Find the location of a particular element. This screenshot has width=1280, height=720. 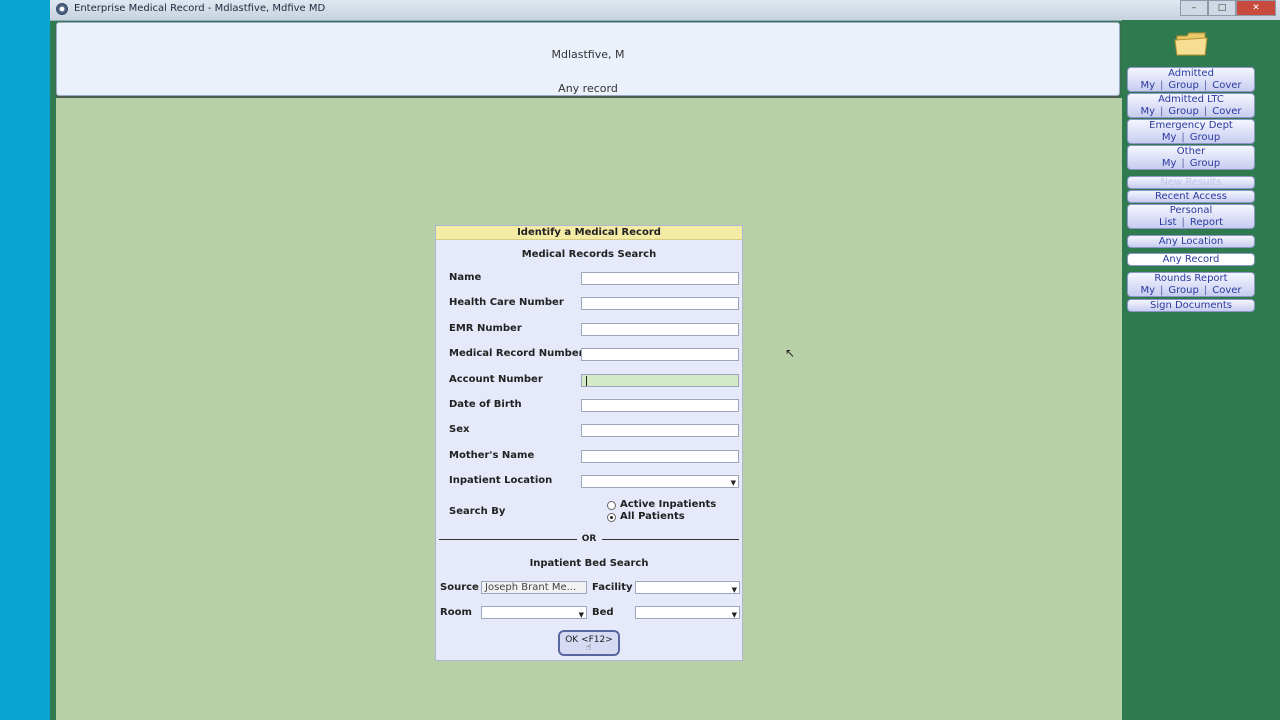

emergency-group-link: Group is located at coordinates (1205, 137).